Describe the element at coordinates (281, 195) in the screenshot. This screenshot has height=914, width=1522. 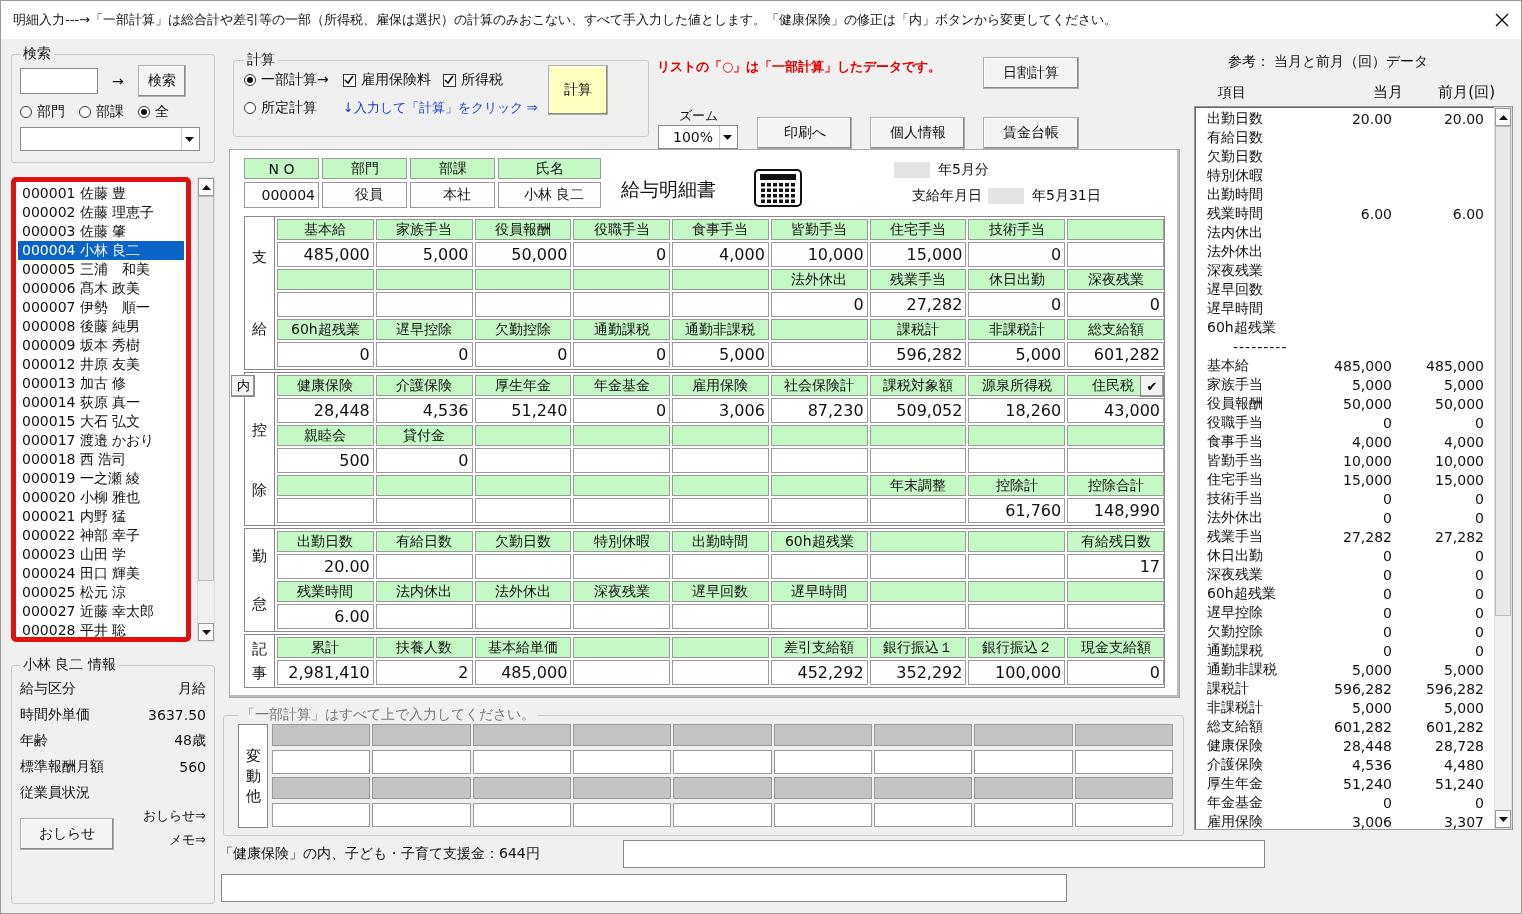
I see `id-field: 000004` at that location.